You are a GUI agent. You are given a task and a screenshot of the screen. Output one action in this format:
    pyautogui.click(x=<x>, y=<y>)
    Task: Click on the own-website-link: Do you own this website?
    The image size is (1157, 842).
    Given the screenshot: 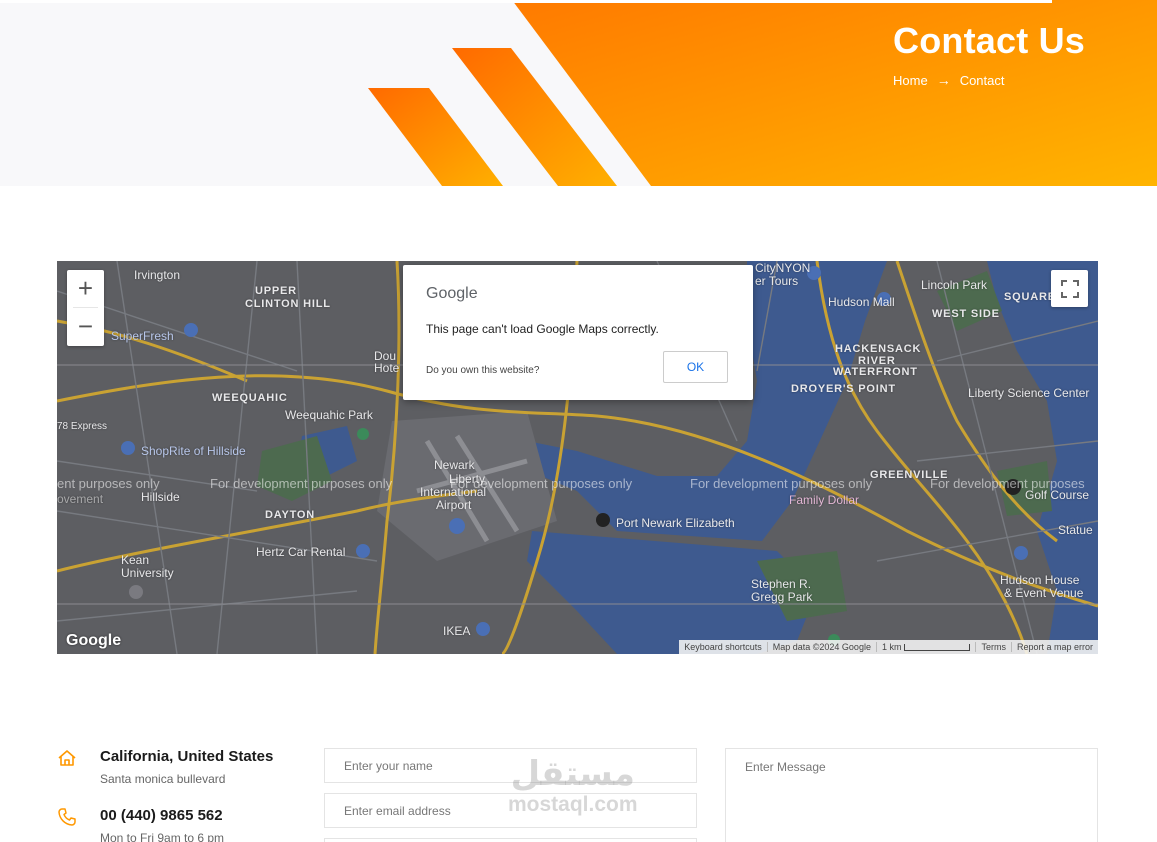 What is the action you would take?
    pyautogui.click(x=482, y=370)
    